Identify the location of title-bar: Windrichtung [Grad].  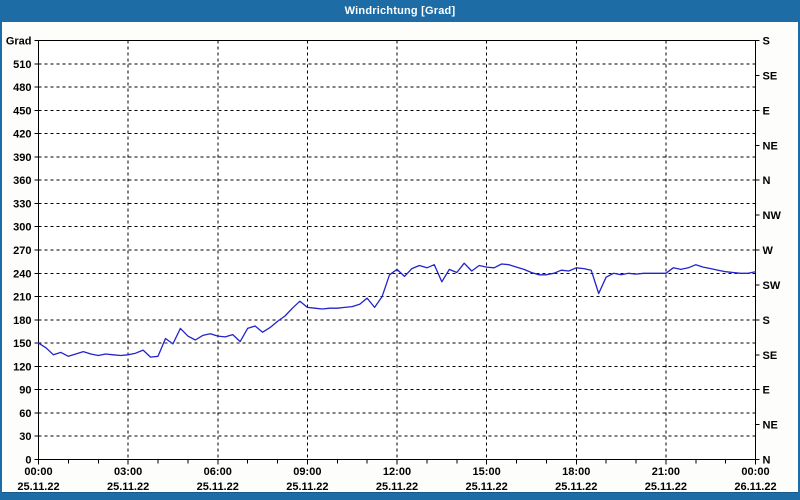
(400, 11).